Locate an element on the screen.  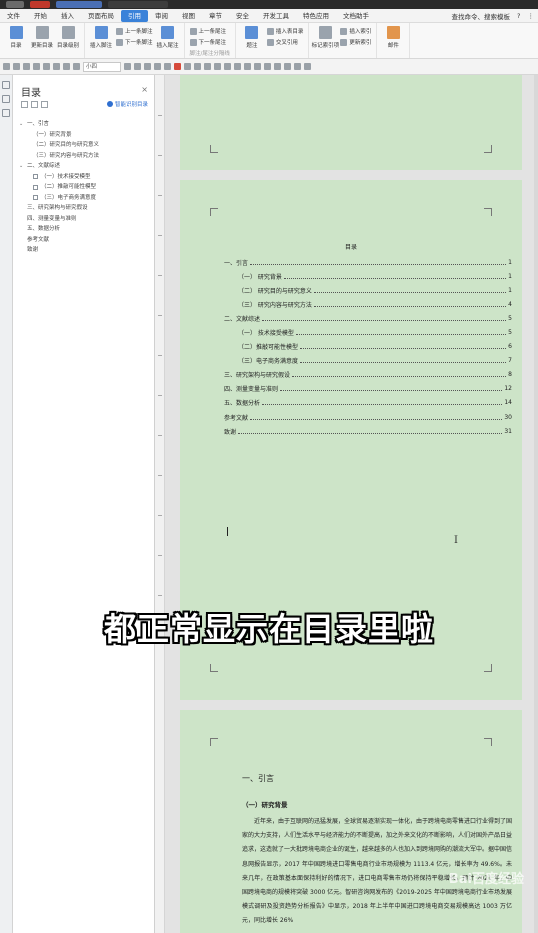
shape-icon is located at coordinates (307, 66).